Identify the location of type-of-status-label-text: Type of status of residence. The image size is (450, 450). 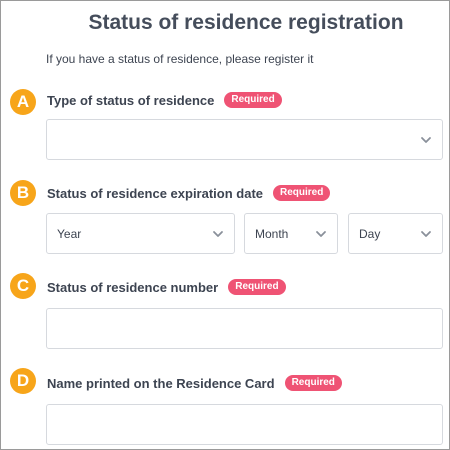
(131, 100).